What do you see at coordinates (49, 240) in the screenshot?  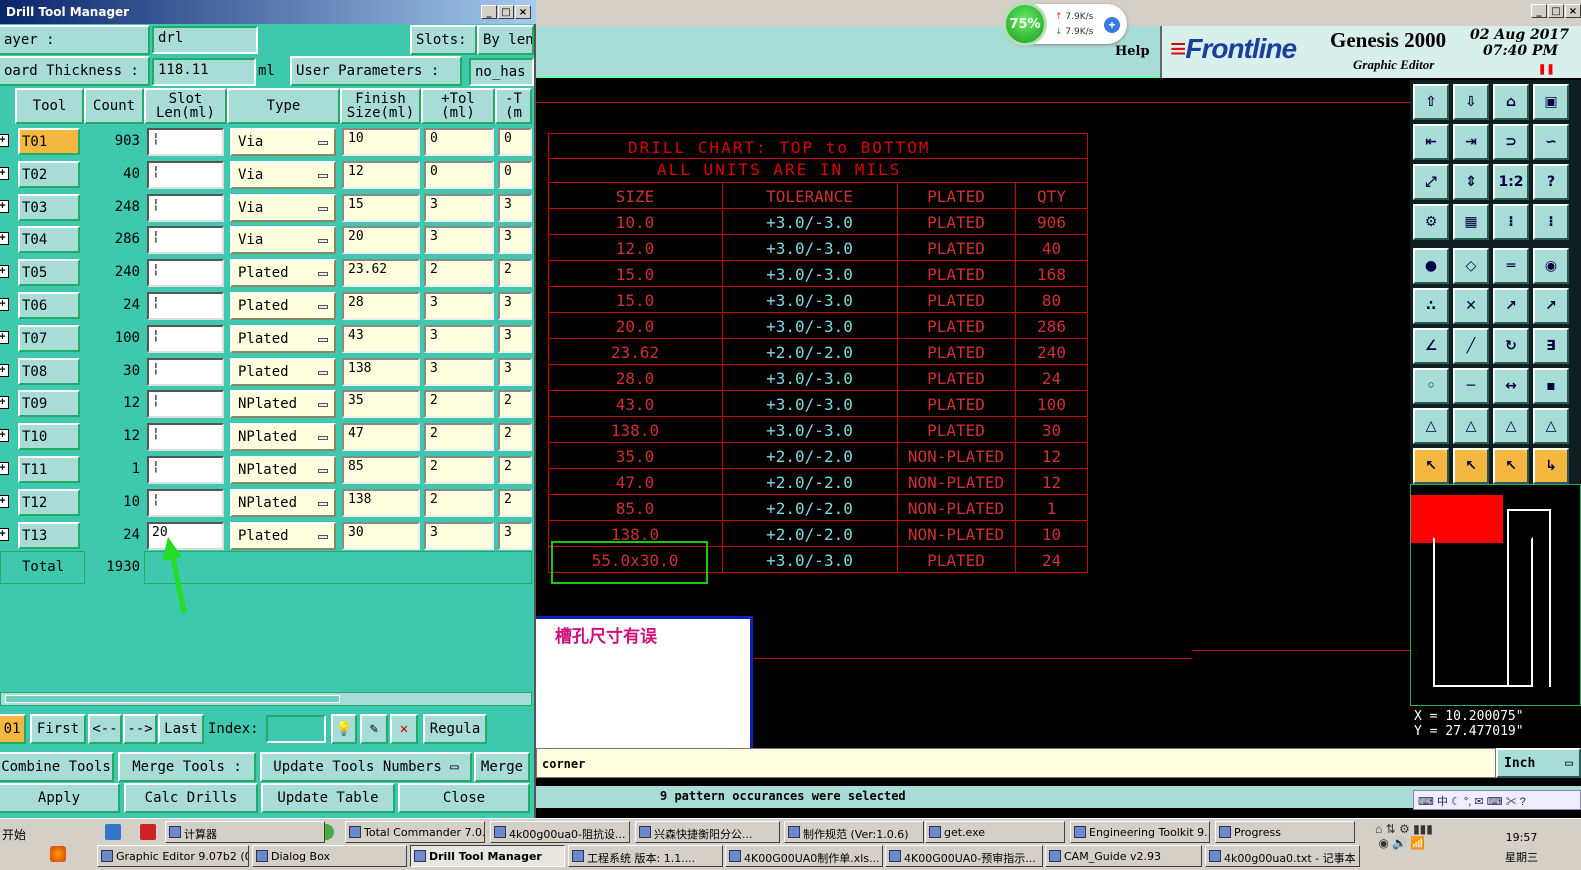 I see `tool-cell: T04` at bounding box center [49, 240].